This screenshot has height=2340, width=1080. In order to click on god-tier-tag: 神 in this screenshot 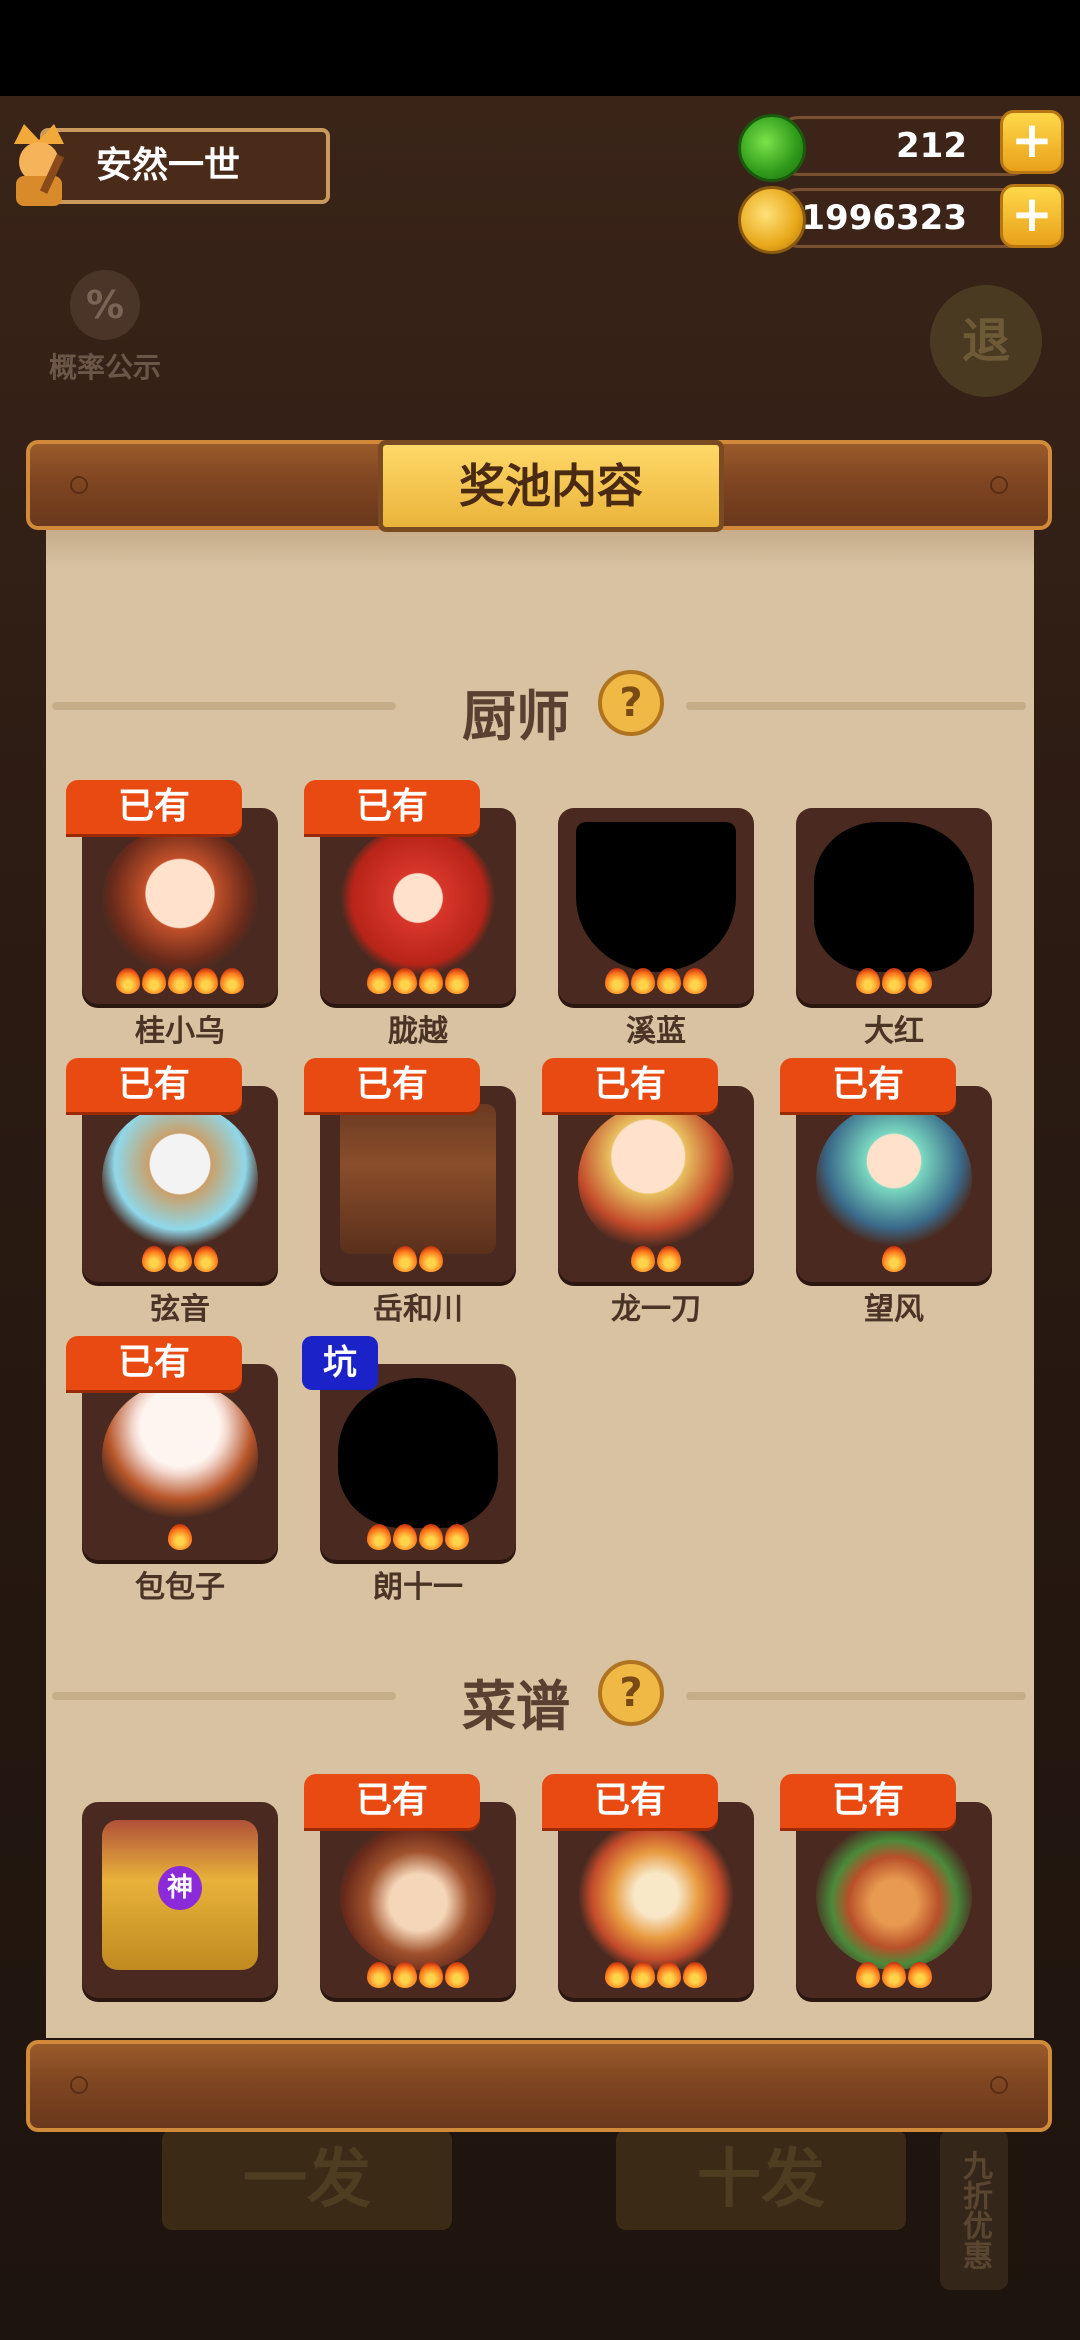, I will do `click(180, 1888)`.